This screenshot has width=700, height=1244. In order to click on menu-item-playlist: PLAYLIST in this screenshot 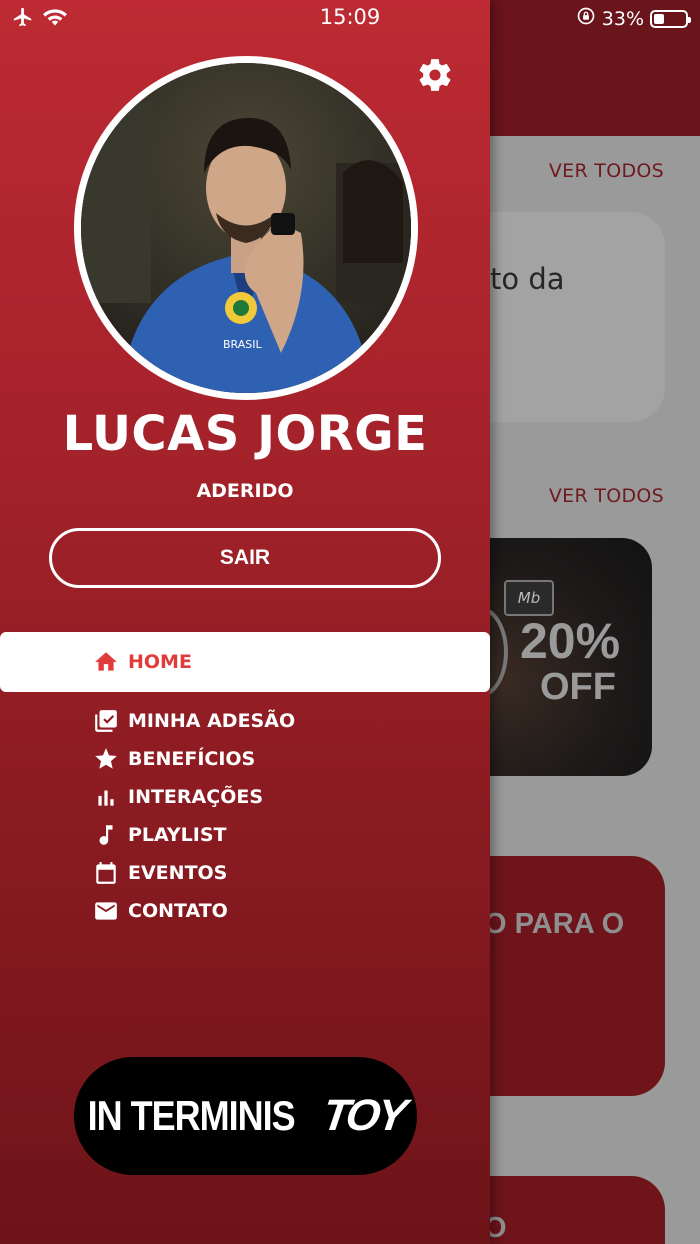, I will do `click(245, 835)`.